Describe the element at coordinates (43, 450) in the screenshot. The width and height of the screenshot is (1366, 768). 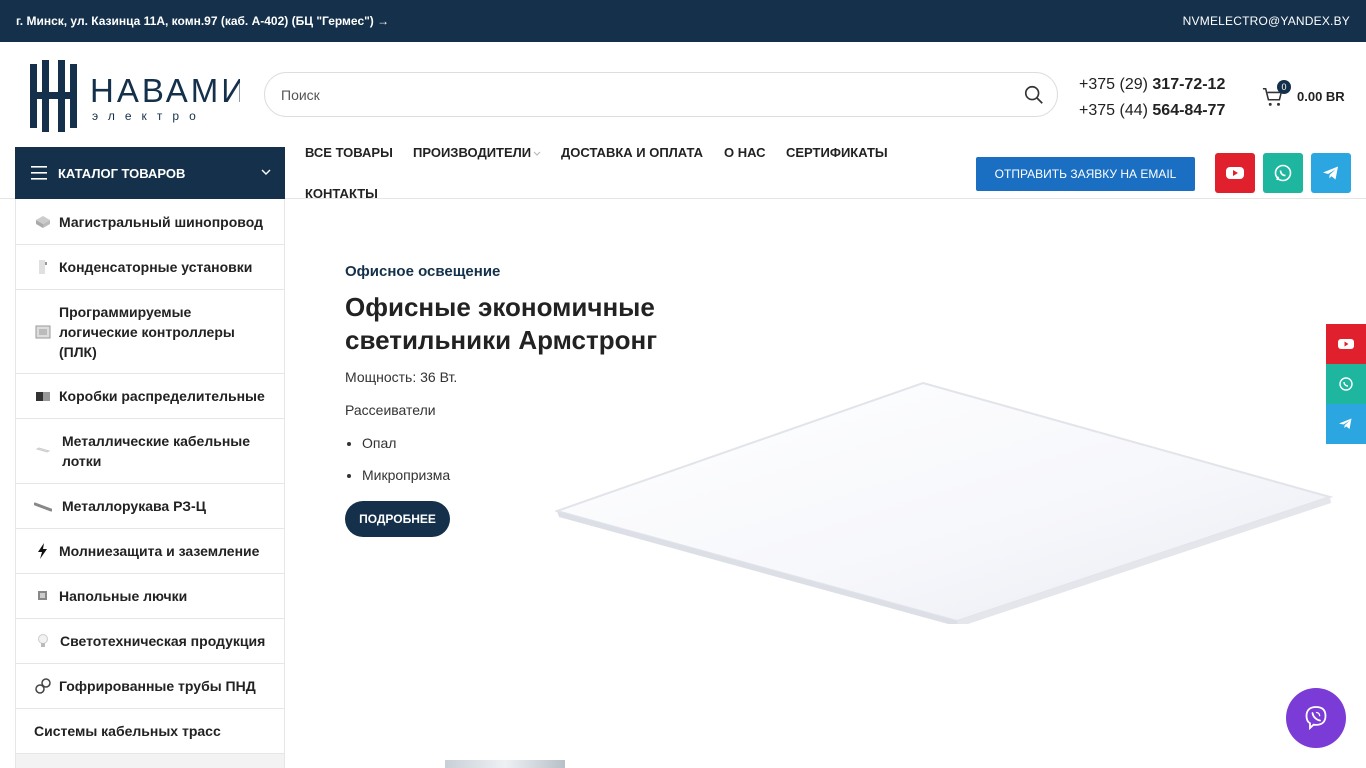
I see `cable-tray-icon` at that location.